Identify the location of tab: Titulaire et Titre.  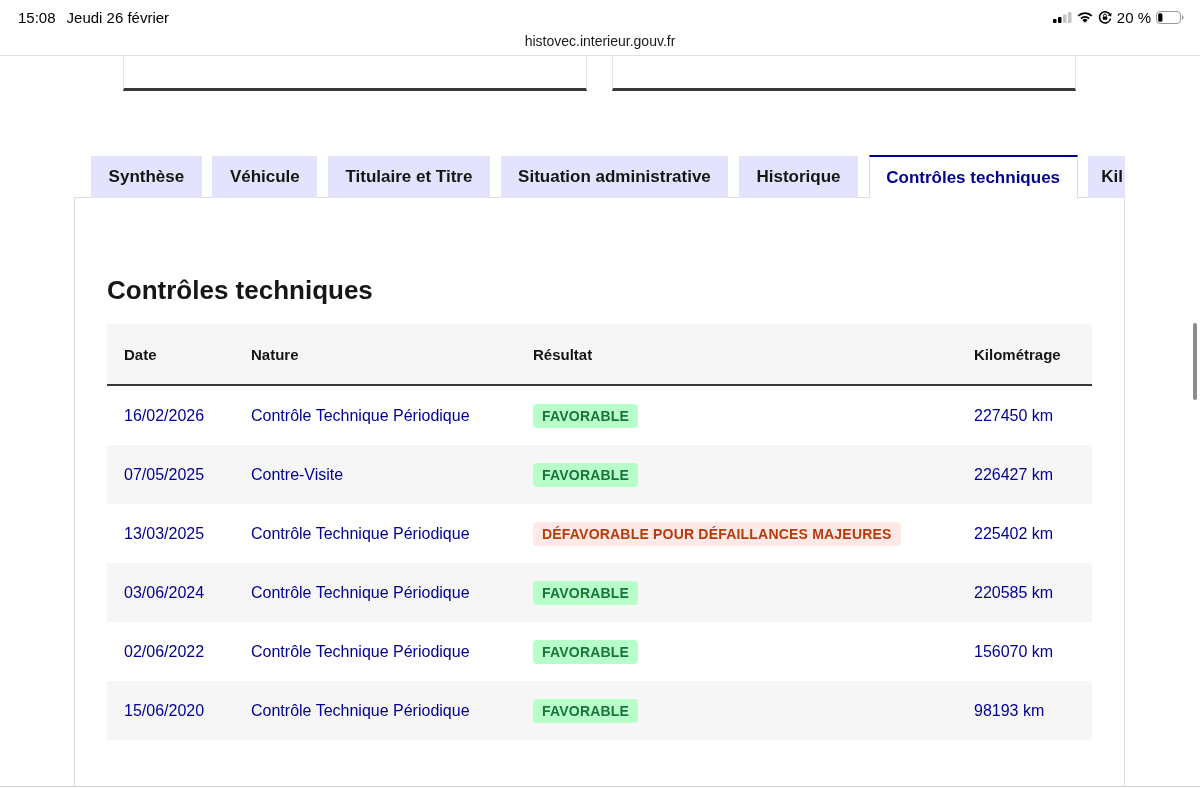
(408, 177).